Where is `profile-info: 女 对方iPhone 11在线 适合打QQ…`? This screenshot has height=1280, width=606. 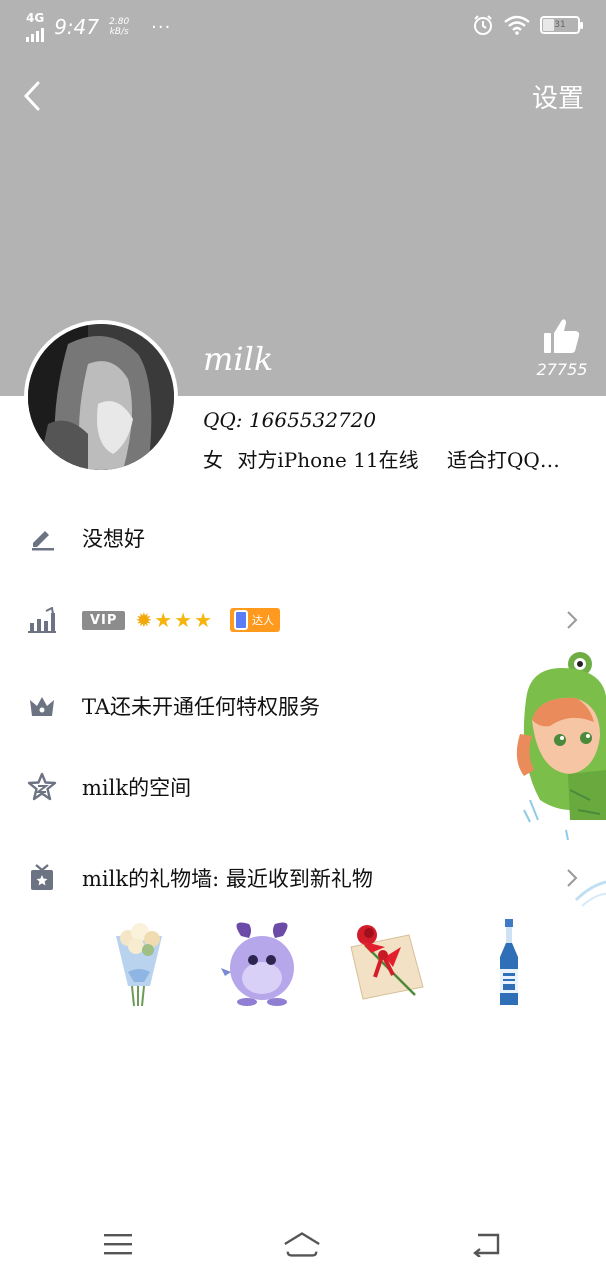
profile-info: 女 对方iPhone 11在线 适合打QQ… is located at coordinates (388, 458).